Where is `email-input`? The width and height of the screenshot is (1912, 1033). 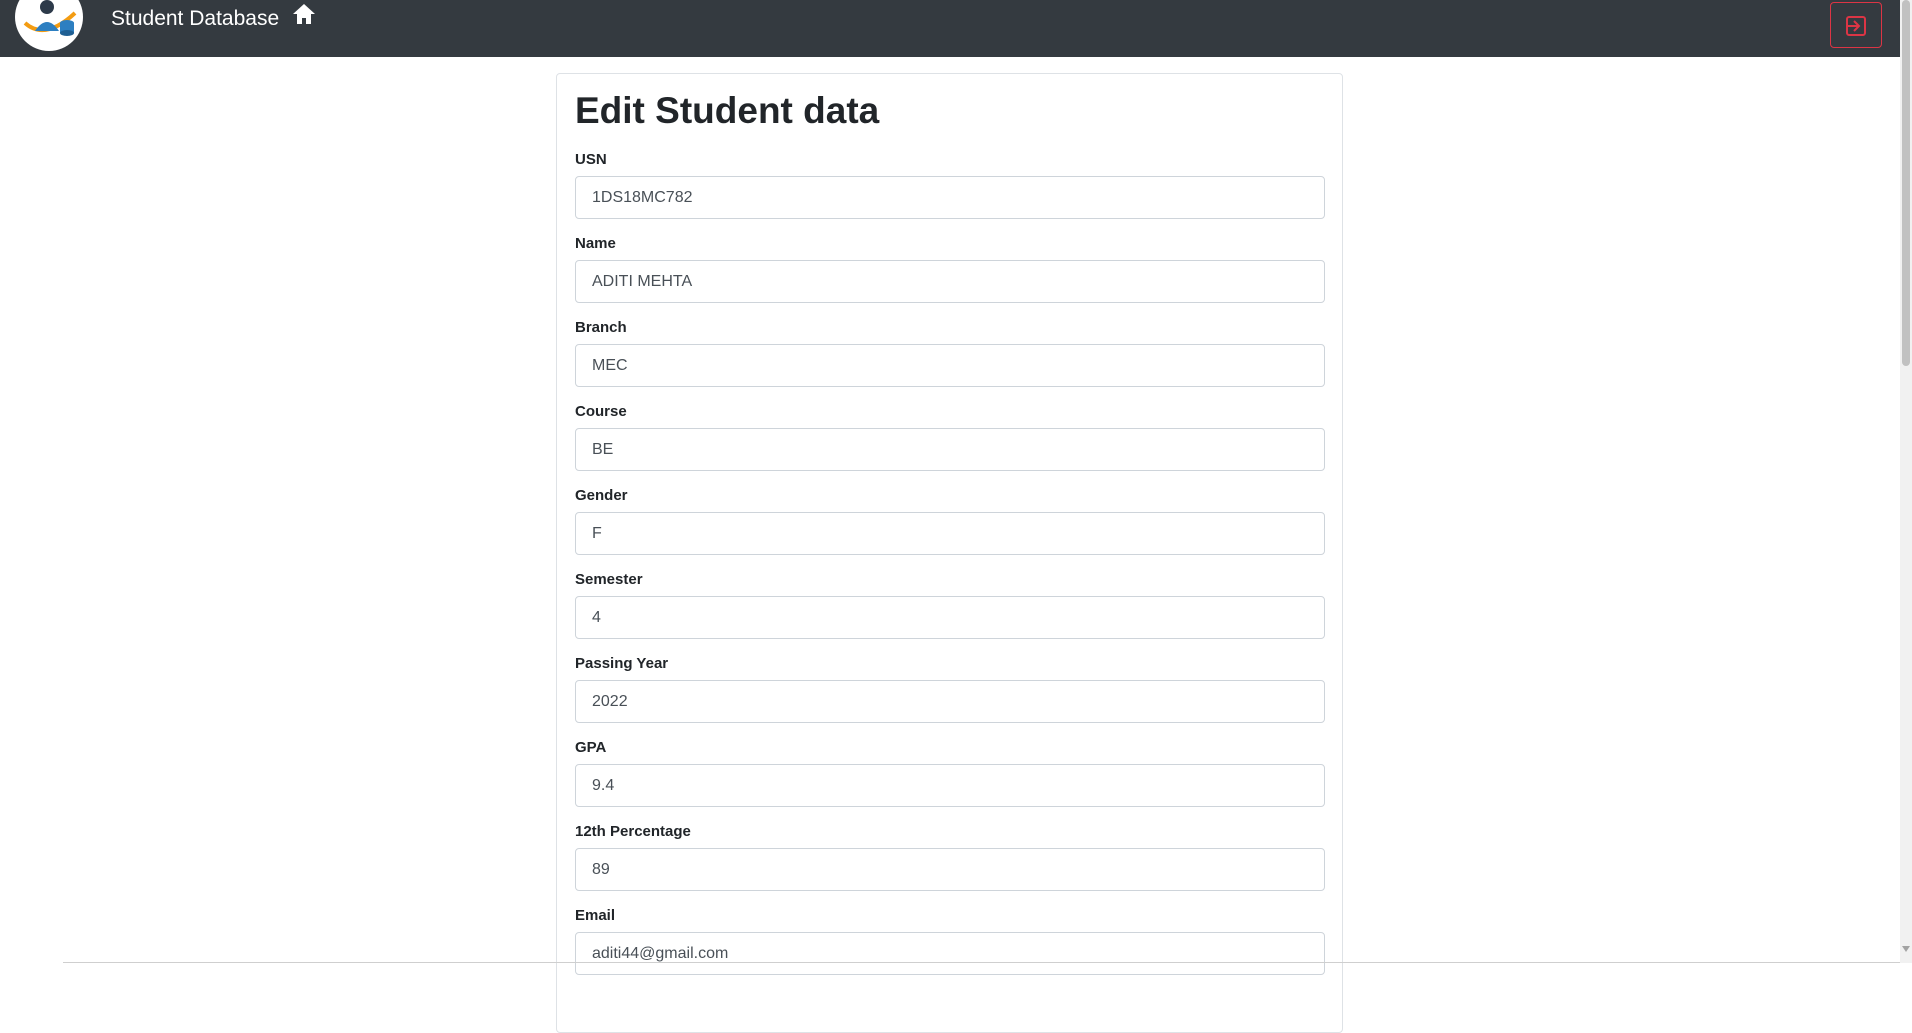
email-input is located at coordinates (950, 953).